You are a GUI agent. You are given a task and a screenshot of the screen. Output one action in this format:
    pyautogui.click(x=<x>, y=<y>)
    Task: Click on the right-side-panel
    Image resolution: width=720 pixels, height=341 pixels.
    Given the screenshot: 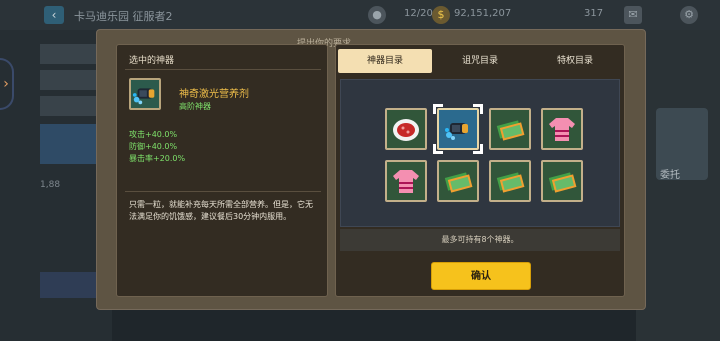 What is the action you would take?
    pyautogui.click(x=678, y=185)
    